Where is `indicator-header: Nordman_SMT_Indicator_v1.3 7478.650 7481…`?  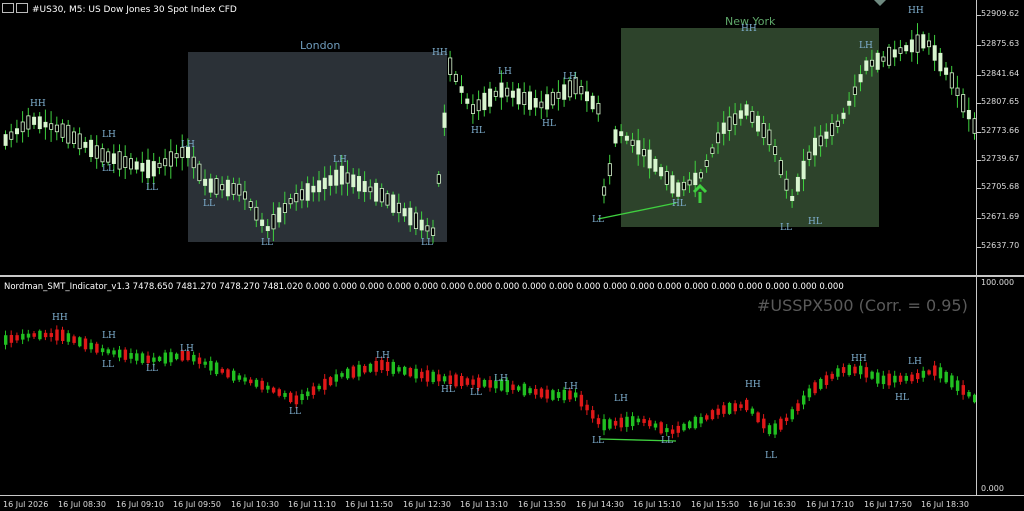 indicator-header: Nordman_SMT_Indicator_v1.3 7478.650 7481… is located at coordinates (424, 287).